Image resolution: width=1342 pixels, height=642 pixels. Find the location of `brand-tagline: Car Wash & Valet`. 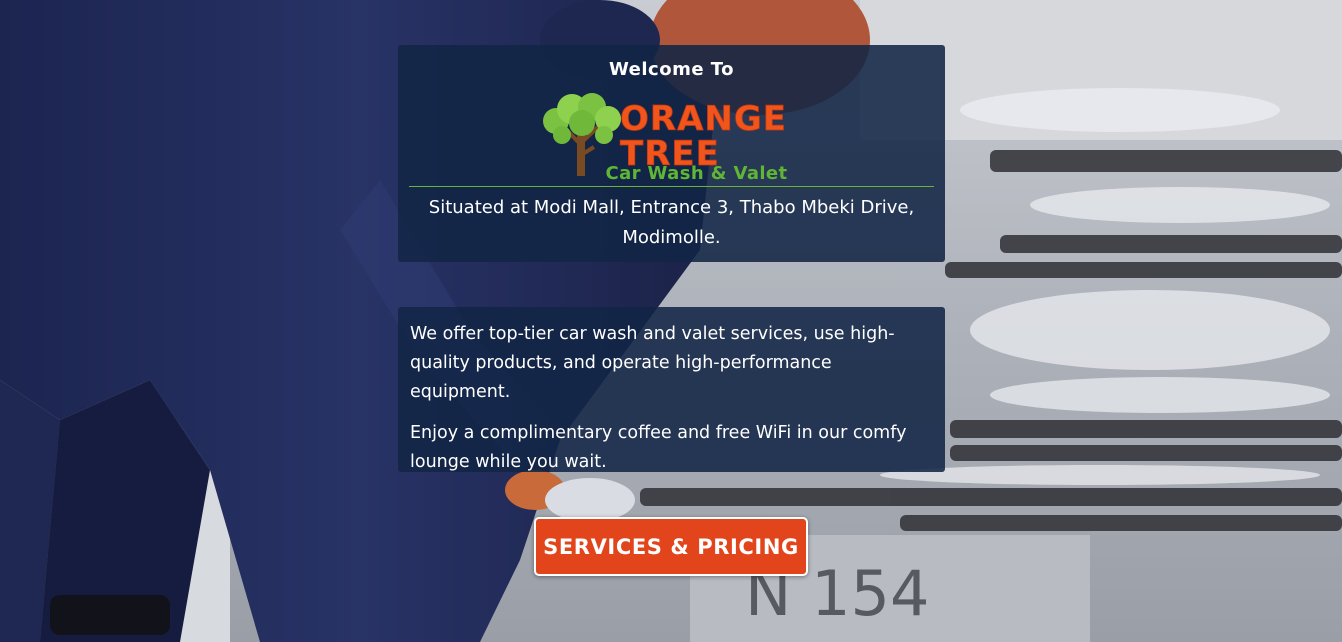

brand-tagline: Car Wash & Valet is located at coordinates (696, 173).